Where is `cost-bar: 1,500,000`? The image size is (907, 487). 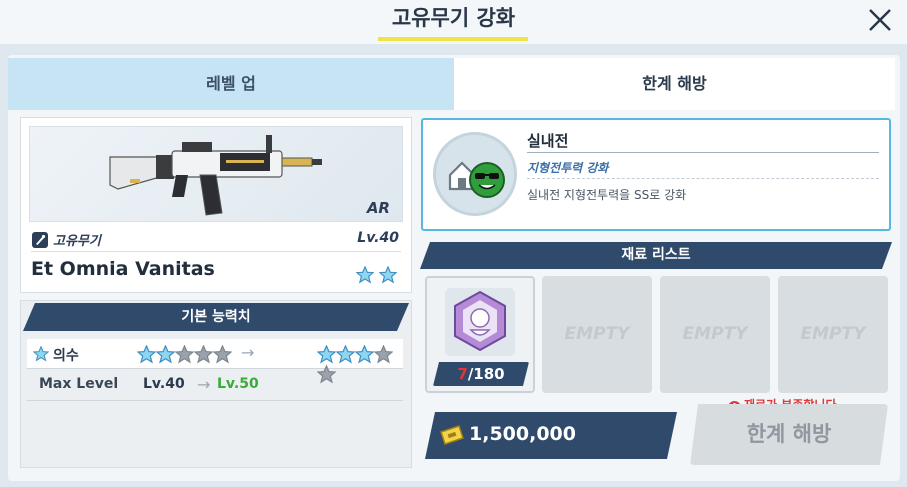
cost-bar: 1,500,000 is located at coordinates (551, 435).